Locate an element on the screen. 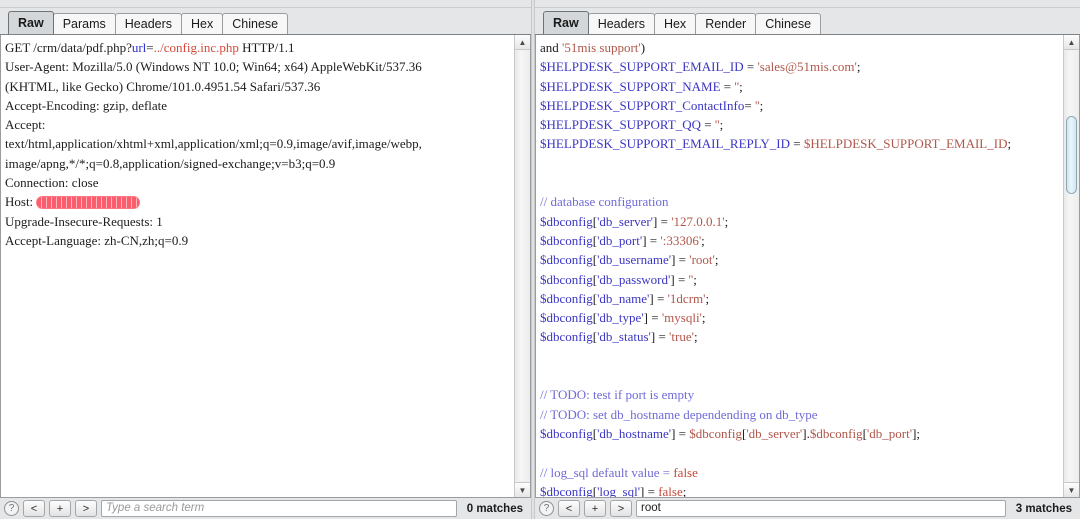  code-token: GET /crm/data/pdf.php? is located at coordinates (68, 47).